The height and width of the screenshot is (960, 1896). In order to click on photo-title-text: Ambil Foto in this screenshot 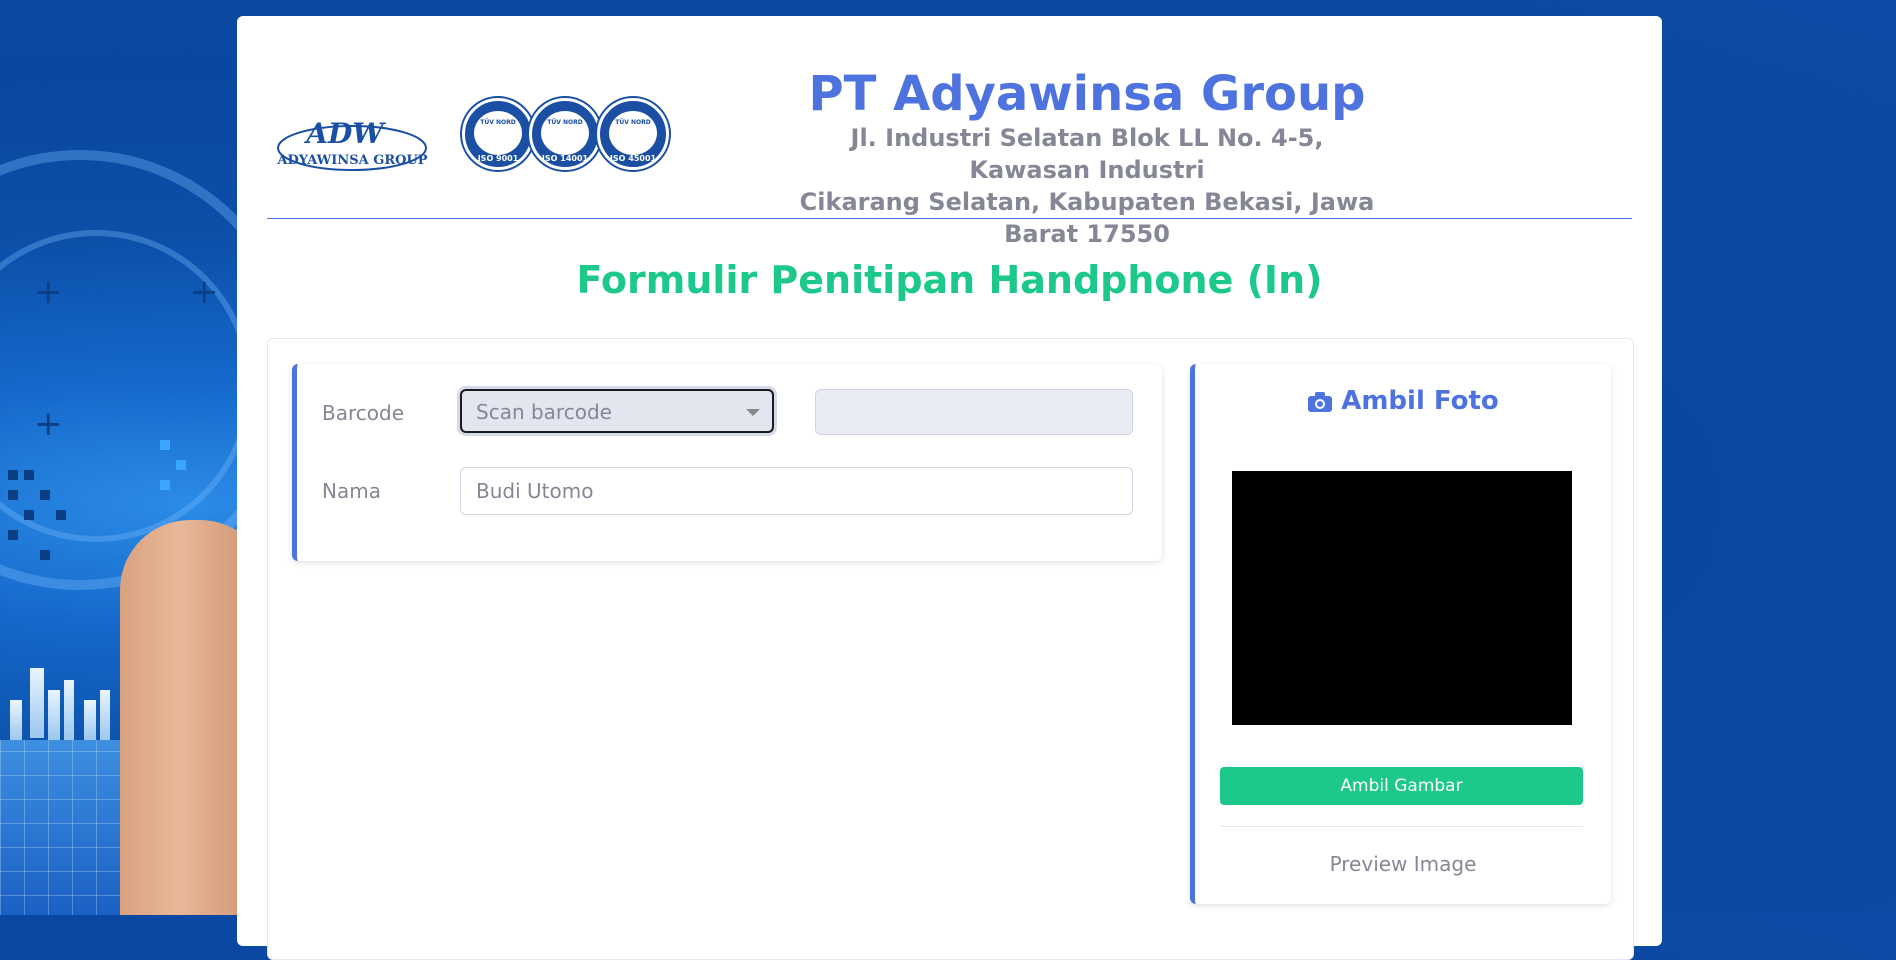, I will do `click(1420, 401)`.